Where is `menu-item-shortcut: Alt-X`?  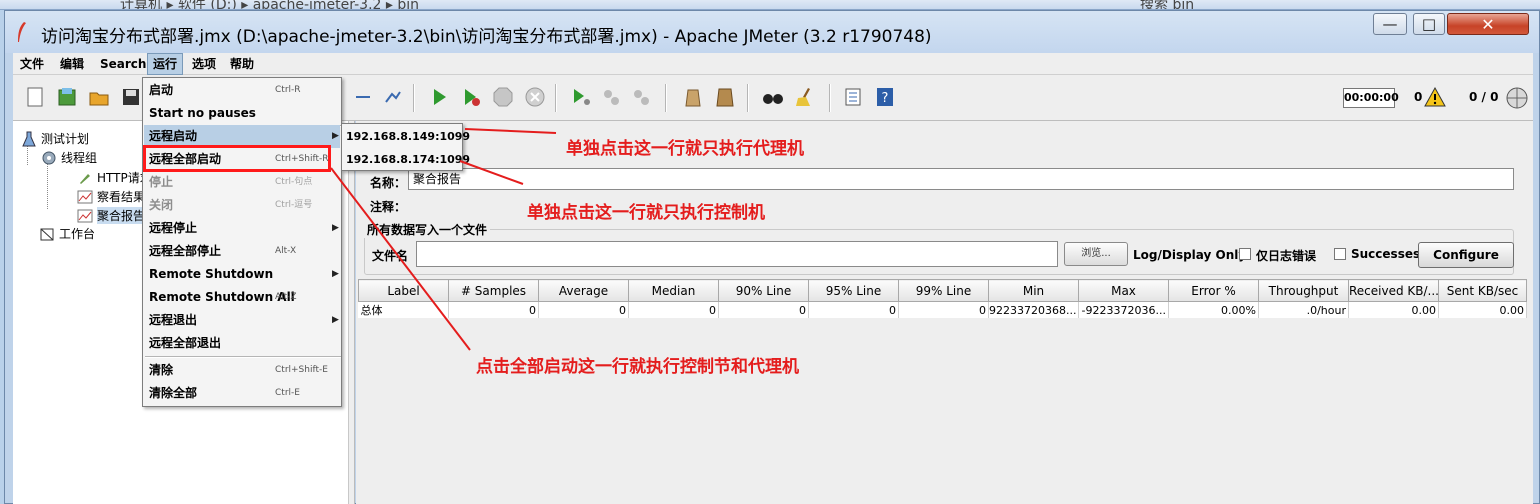 menu-item-shortcut: Alt-X is located at coordinates (286, 251).